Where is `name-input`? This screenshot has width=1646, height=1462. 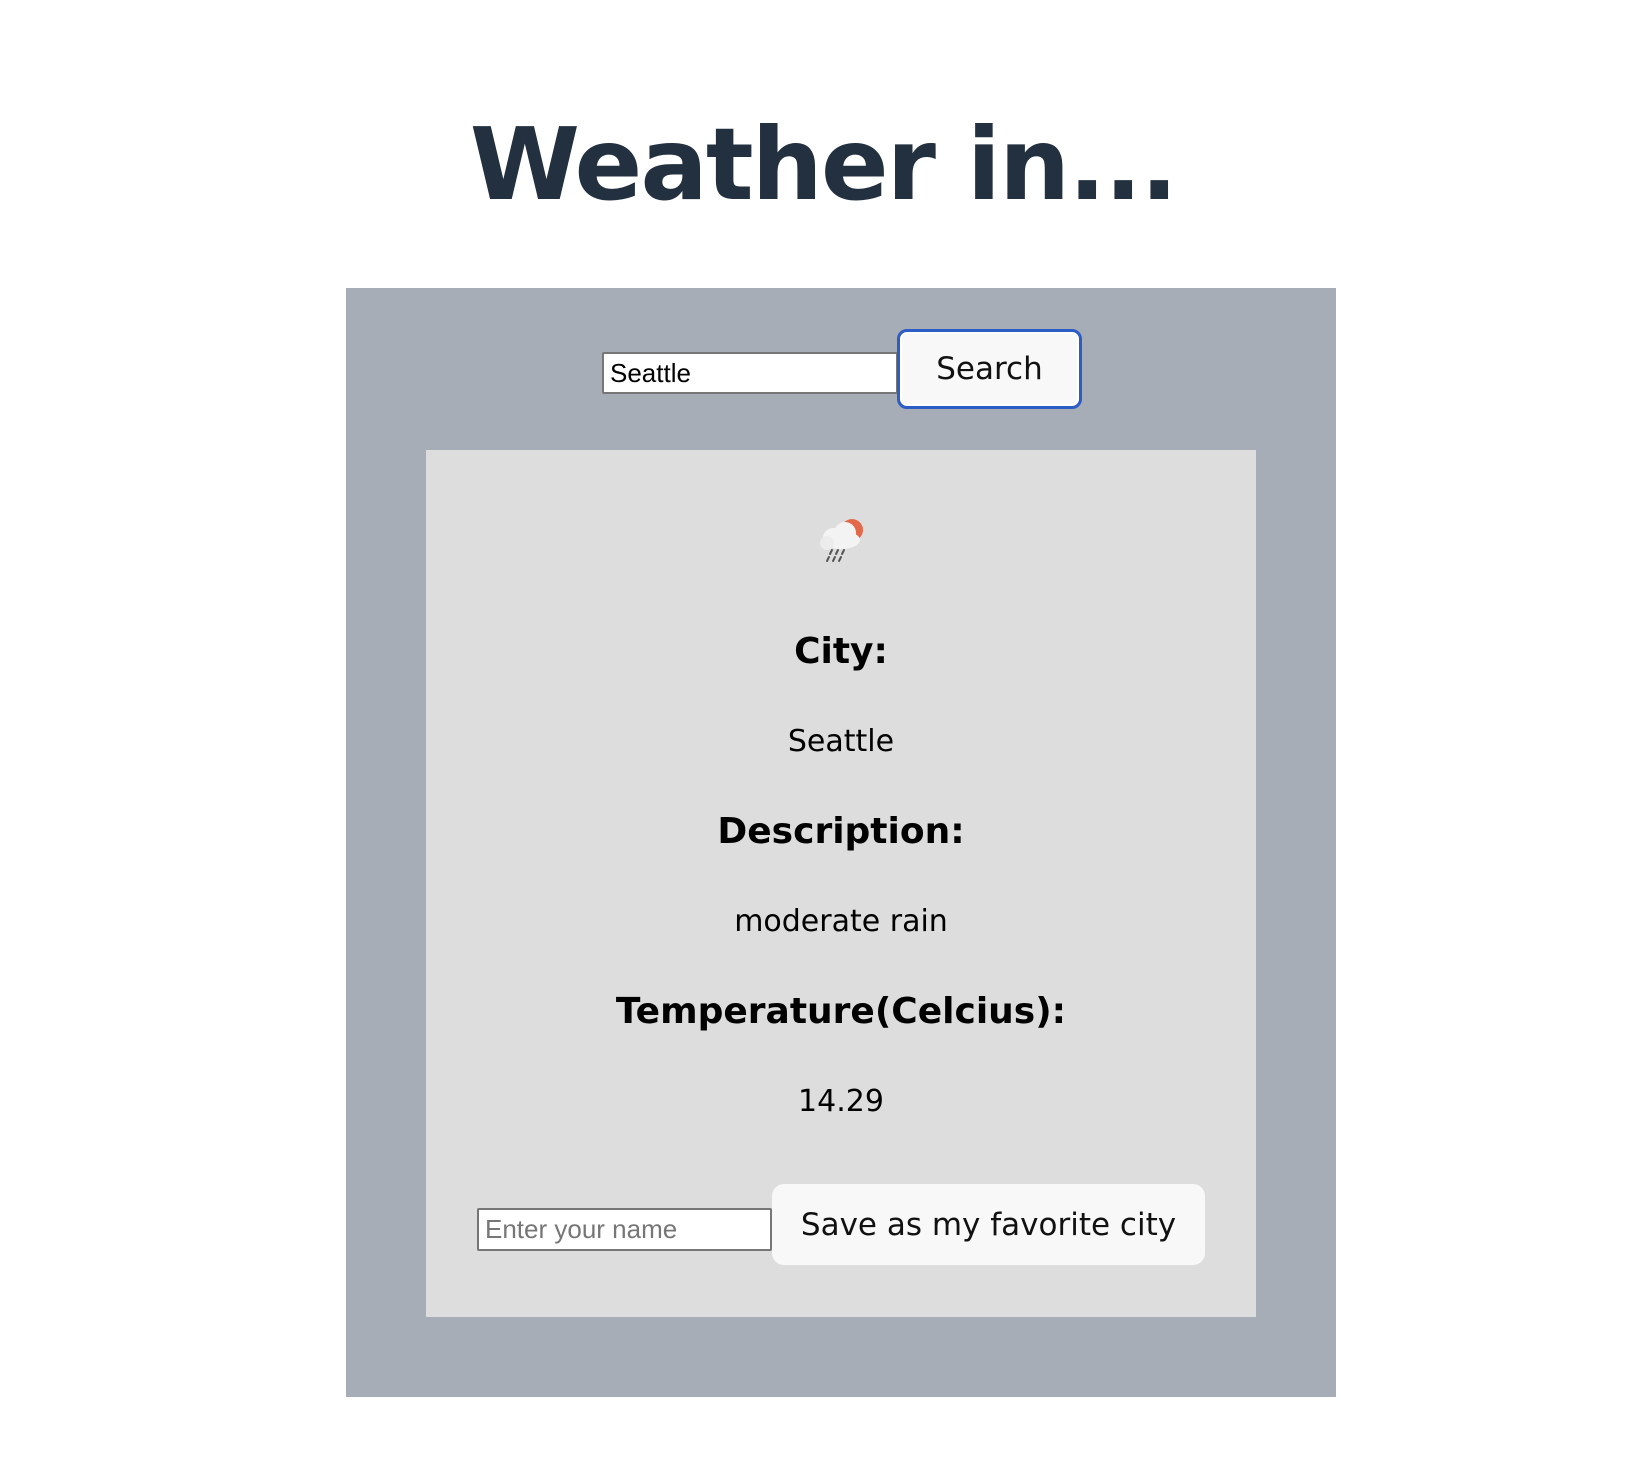
name-input is located at coordinates (624, 1229).